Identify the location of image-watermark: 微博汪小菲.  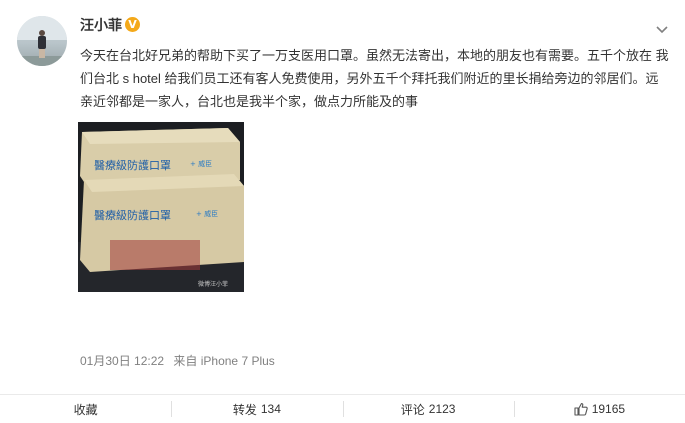
(213, 284).